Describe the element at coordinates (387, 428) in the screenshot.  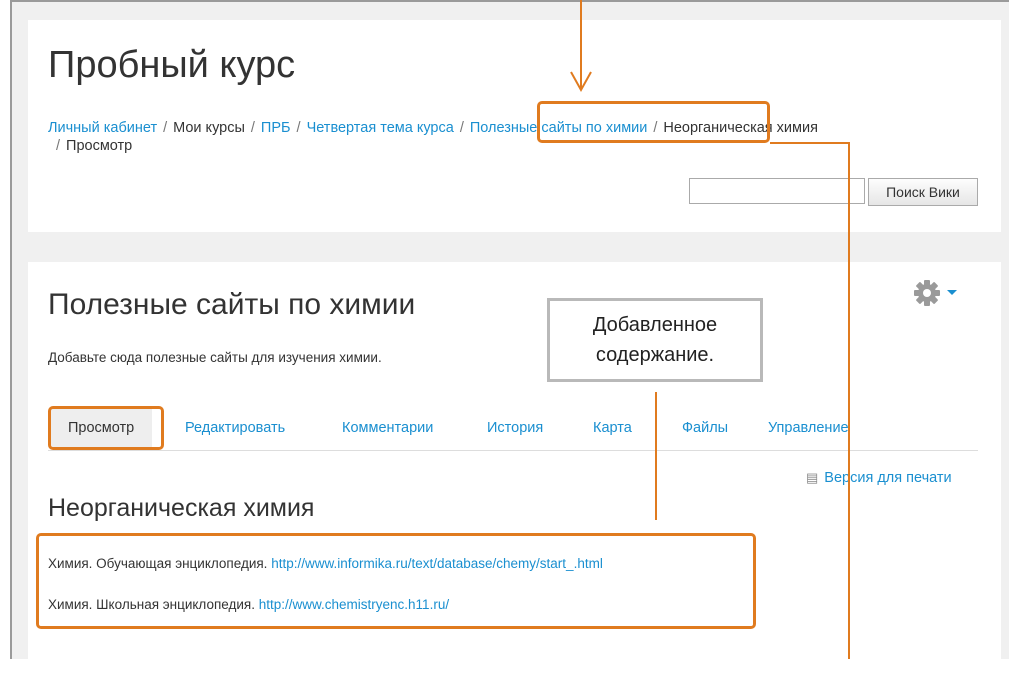
I see `tab-comments: Комментарии` at that location.